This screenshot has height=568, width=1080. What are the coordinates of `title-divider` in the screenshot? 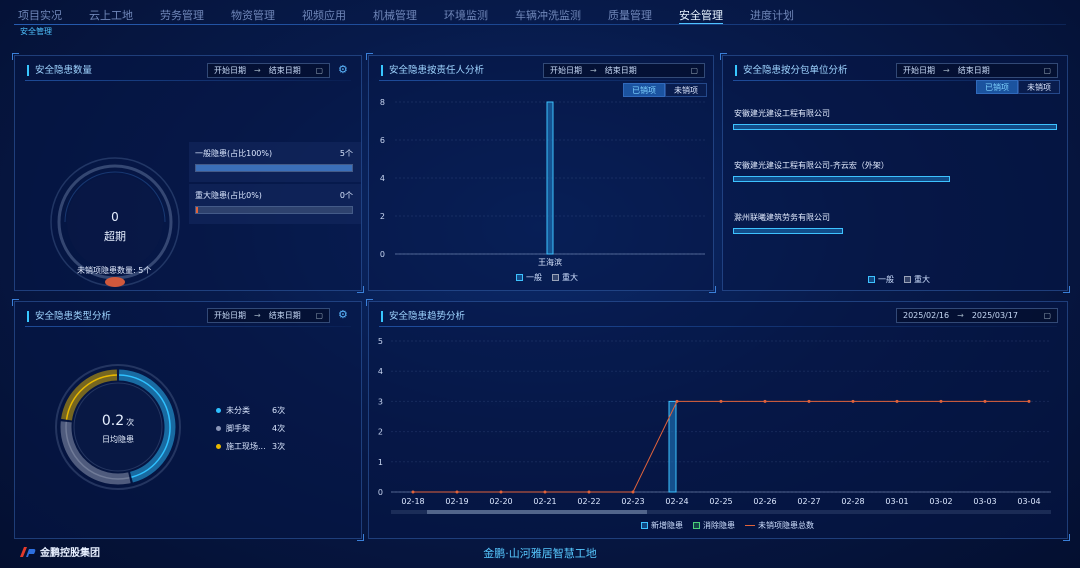 It's located at (188, 326).